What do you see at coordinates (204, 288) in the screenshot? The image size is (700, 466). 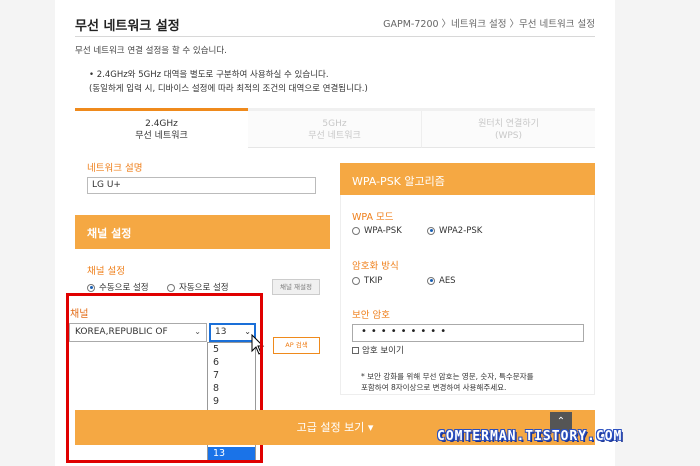 I see `auto-label: 자동으로 설정` at bounding box center [204, 288].